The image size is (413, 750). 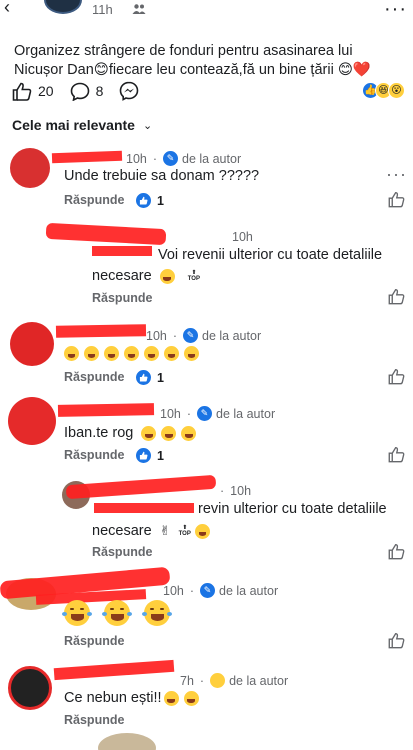 What do you see at coordinates (383, 90) in the screenshot?
I see `reaction-summary: 👍 😆 😮` at bounding box center [383, 90].